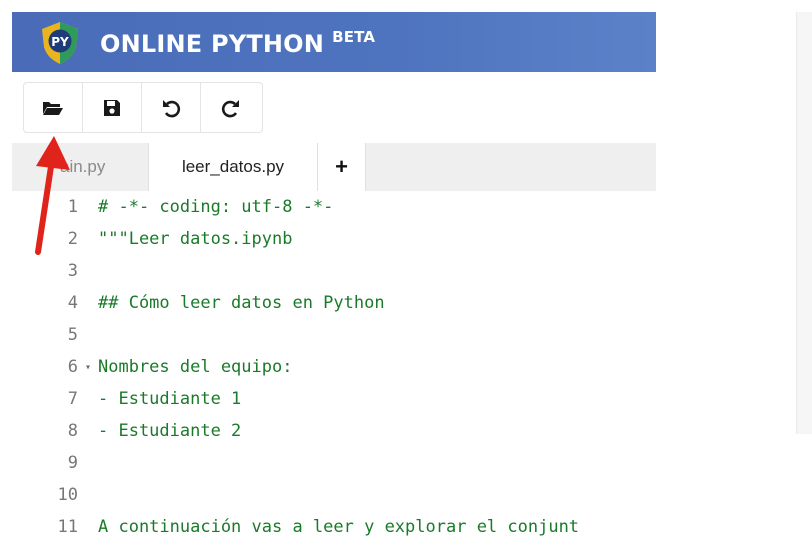 The height and width of the screenshot is (548, 812). I want to click on code-line: 1 # -*- coding: utf-8 -*-, so click(334, 207).